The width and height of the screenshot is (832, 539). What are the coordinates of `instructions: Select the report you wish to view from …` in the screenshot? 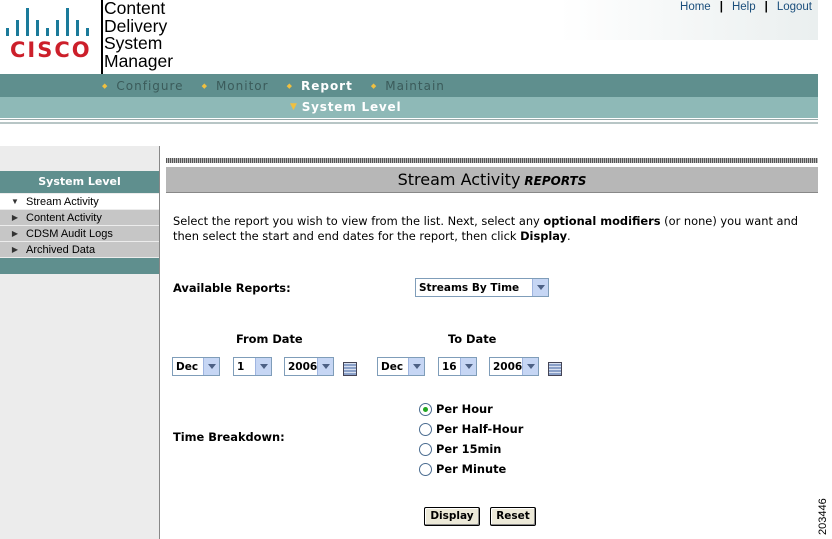 It's located at (493, 229).